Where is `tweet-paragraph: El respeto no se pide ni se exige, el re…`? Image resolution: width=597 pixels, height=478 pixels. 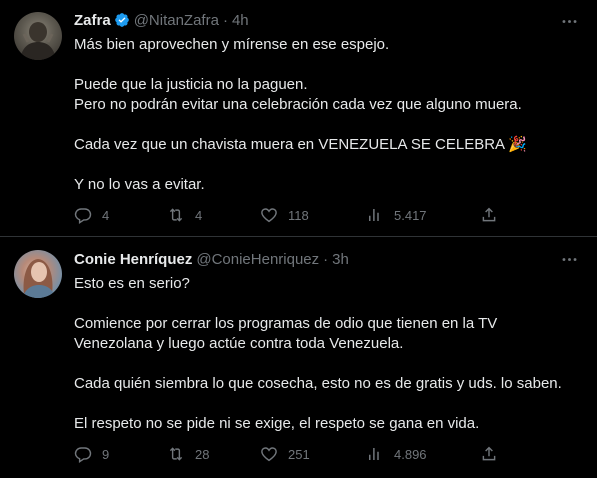
tweet-paragraph: El respeto no se pide ni se exige, el re… is located at coordinates (277, 423).